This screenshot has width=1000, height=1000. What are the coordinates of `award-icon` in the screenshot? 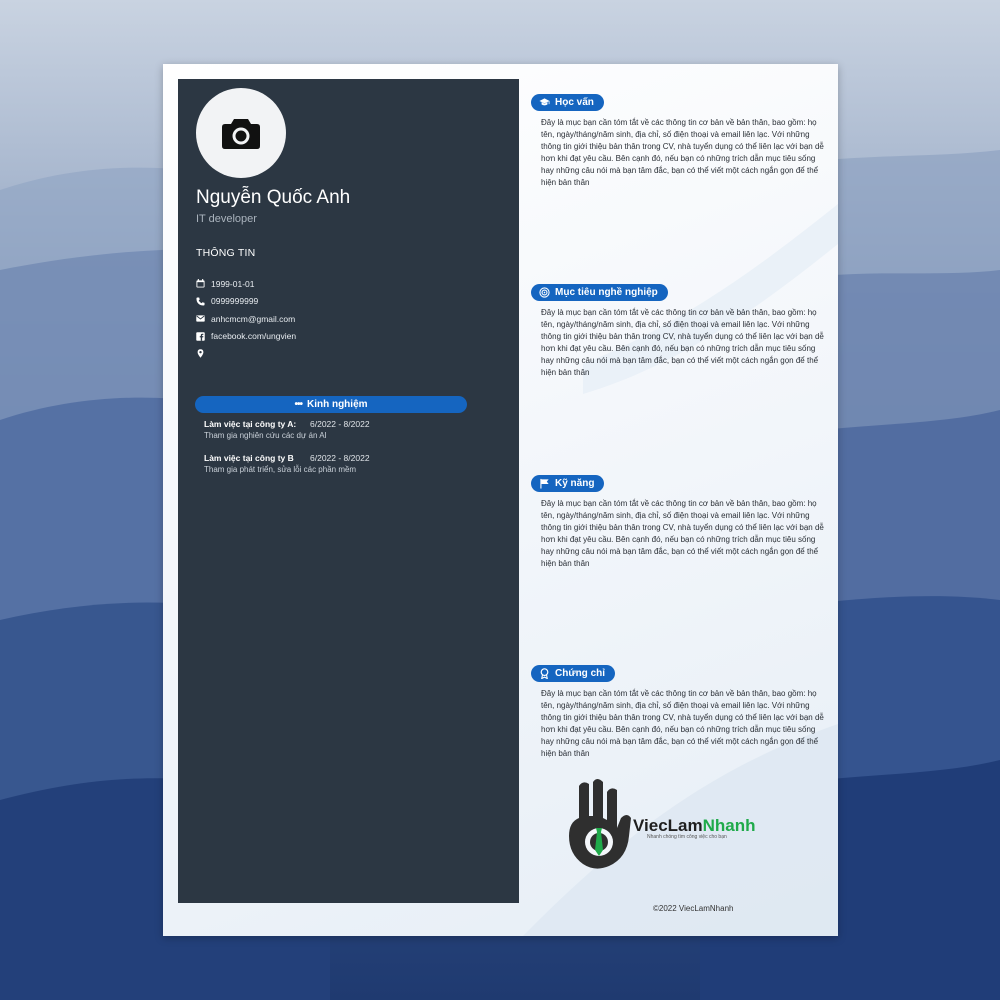 It's located at (544, 673).